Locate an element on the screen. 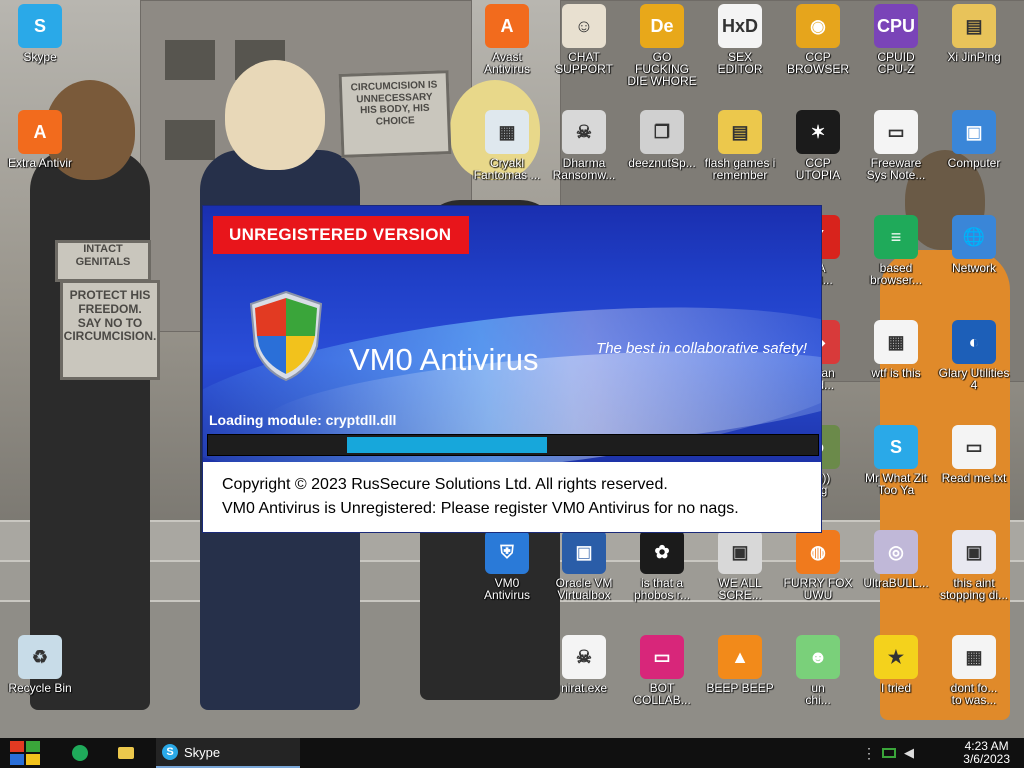 The height and width of the screenshot is (768, 1024). desktop-icon-label: Computer is located at coordinates (974, 163).